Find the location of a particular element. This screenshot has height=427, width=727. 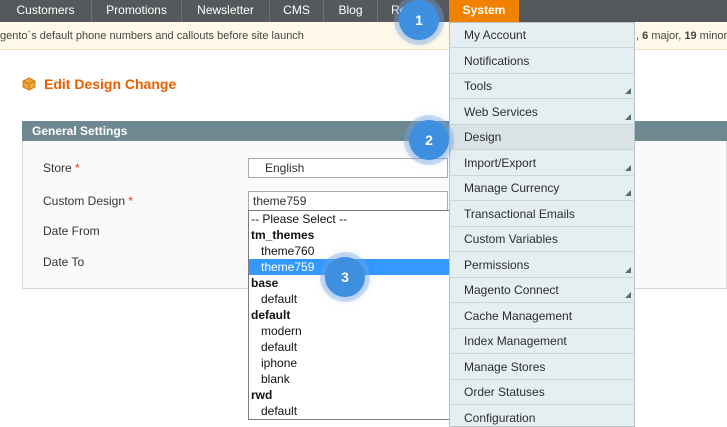

date-to-label: Date To is located at coordinates (64, 262).